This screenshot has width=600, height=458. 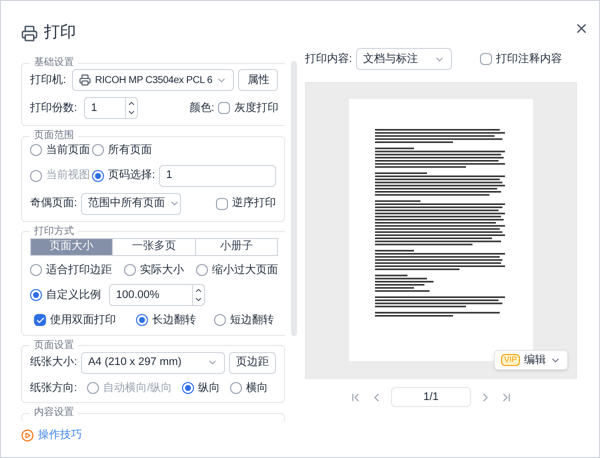 What do you see at coordinates (54, 388) in the screenshot?
I see `field-label: 纸张方向:` at bounding box center [54, 388].